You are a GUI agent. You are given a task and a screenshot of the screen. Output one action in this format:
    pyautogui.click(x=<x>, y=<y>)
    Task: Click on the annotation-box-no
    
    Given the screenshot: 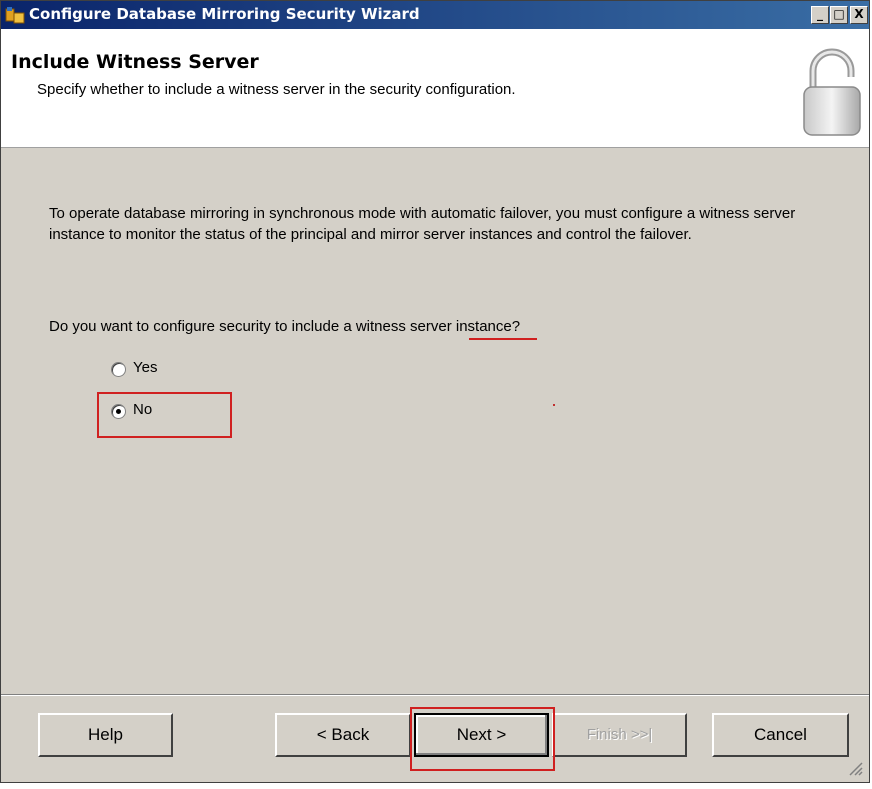 What is the action you would take?
    pyautogui.click(x=164, y=415)
    